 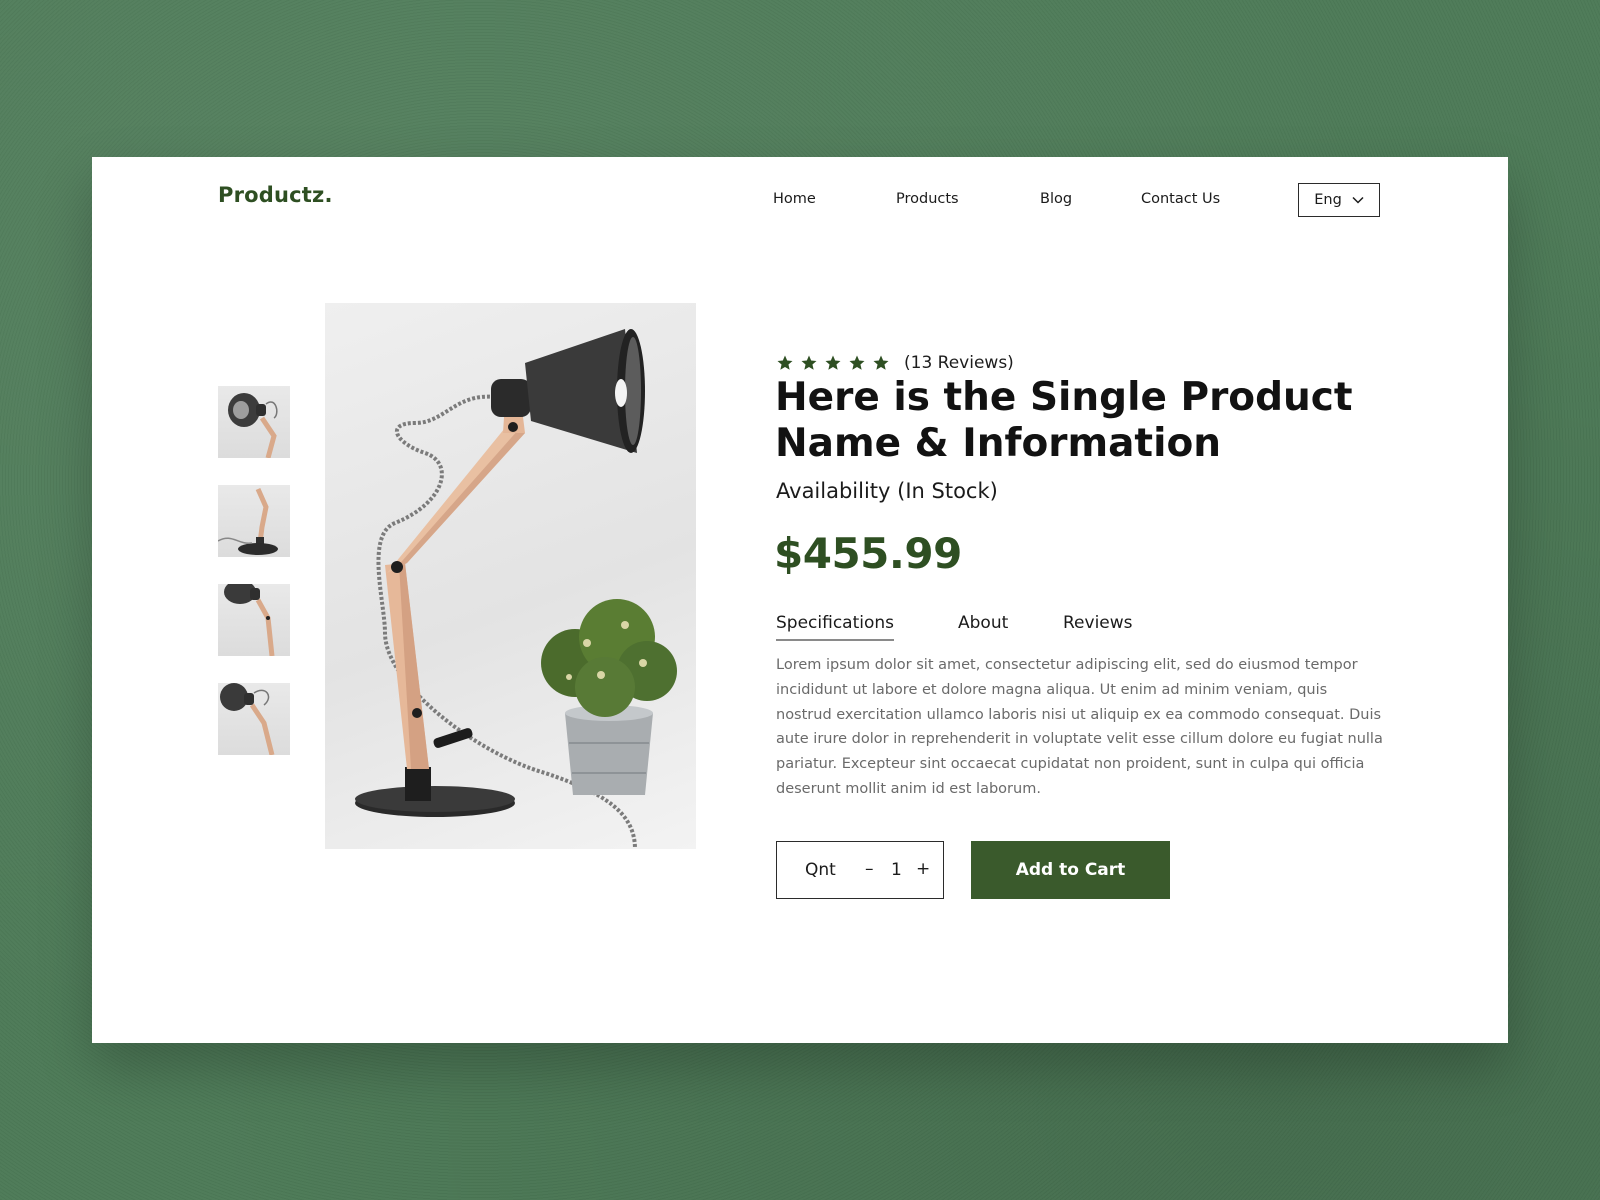 I want to click on reviews-count: (13 Reviews), so click(x=959, y=363).